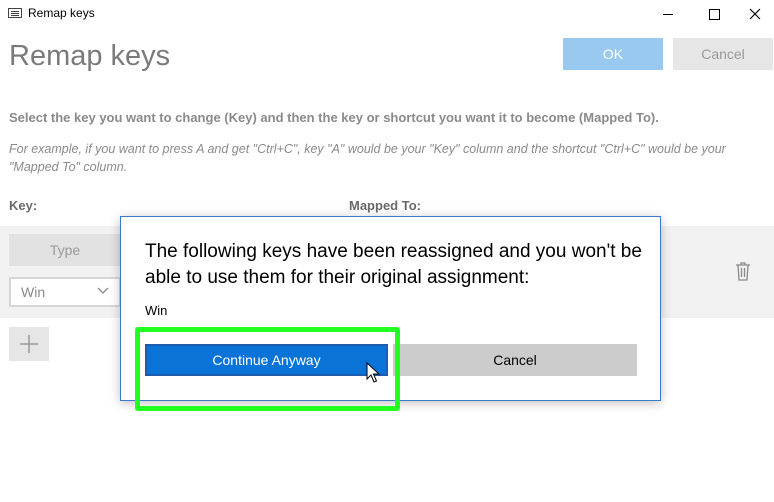  I want to click on minimize-button, so click(668, 14).